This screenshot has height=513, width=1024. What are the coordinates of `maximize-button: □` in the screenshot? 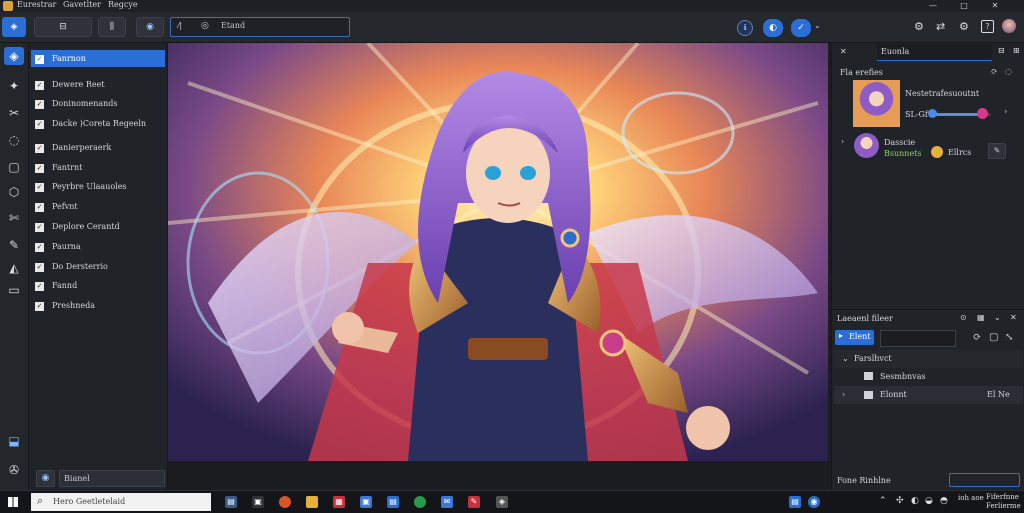 It's located at (964, 6).